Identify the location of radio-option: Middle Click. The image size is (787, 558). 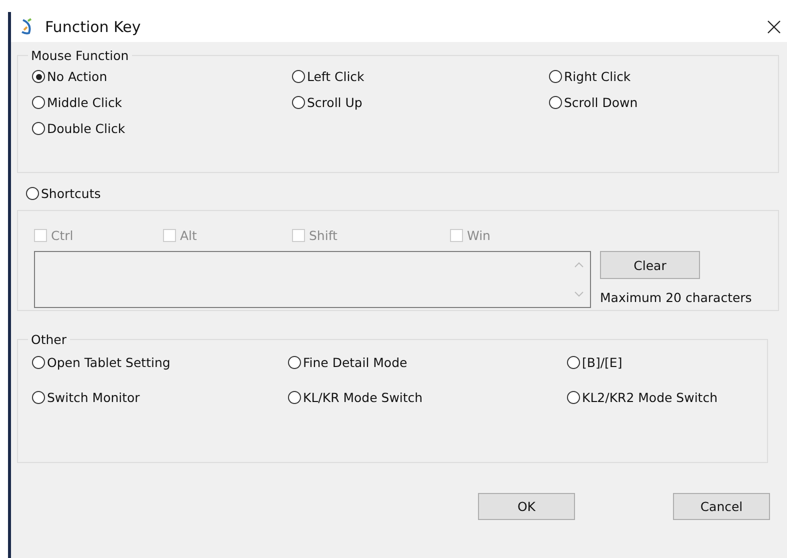
(77, 102).